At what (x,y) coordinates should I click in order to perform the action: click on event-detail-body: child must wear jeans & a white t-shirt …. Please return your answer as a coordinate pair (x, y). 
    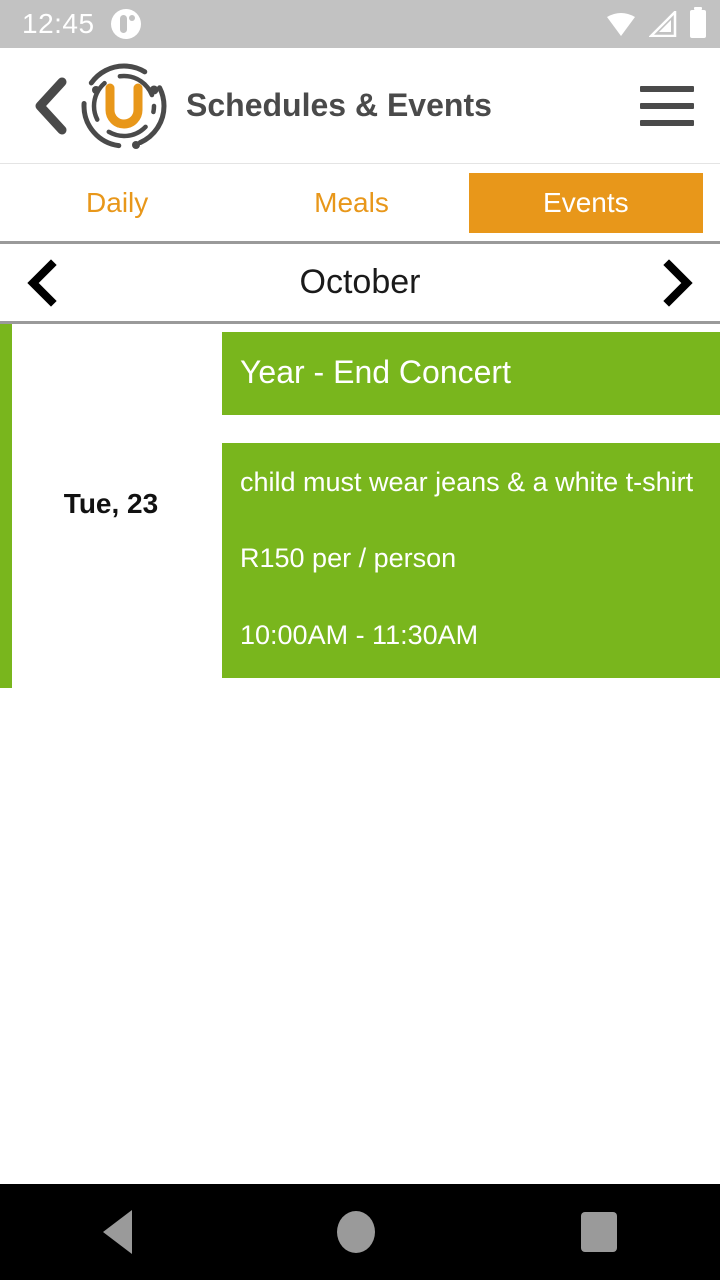
    Looking at the image, I should click on (471, 561).